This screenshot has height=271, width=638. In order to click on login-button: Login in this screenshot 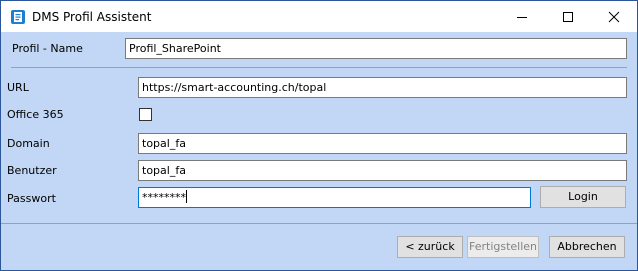, I will do `click(583, 197)`.